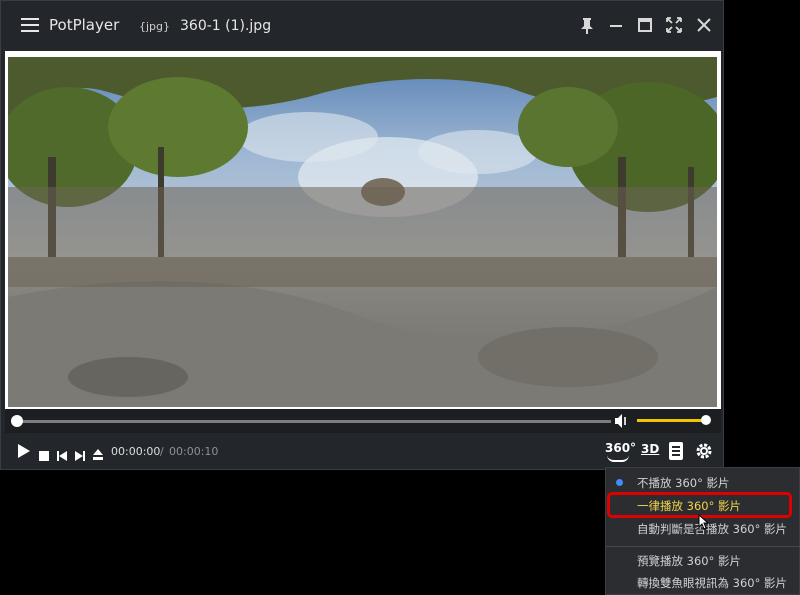 The image size is (800, 595). I want to click on stop-icon, so click(44, 453).